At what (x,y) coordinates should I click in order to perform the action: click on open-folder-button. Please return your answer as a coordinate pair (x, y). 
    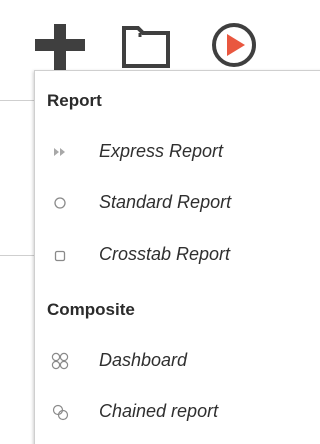
    Looking at the image, I should click on (149, 45).